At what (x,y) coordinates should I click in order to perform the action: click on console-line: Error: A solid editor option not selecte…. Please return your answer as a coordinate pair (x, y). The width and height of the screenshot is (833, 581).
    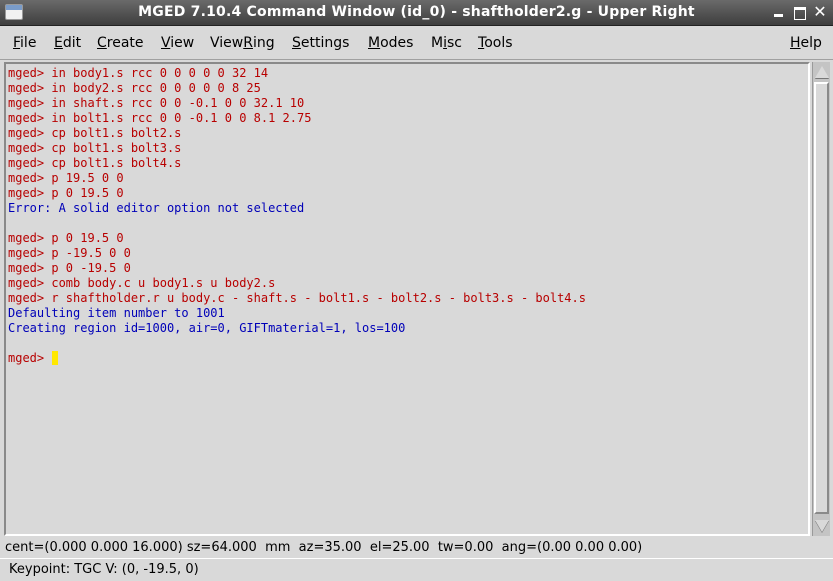
    Looking at the image, I should click on (408, 208).